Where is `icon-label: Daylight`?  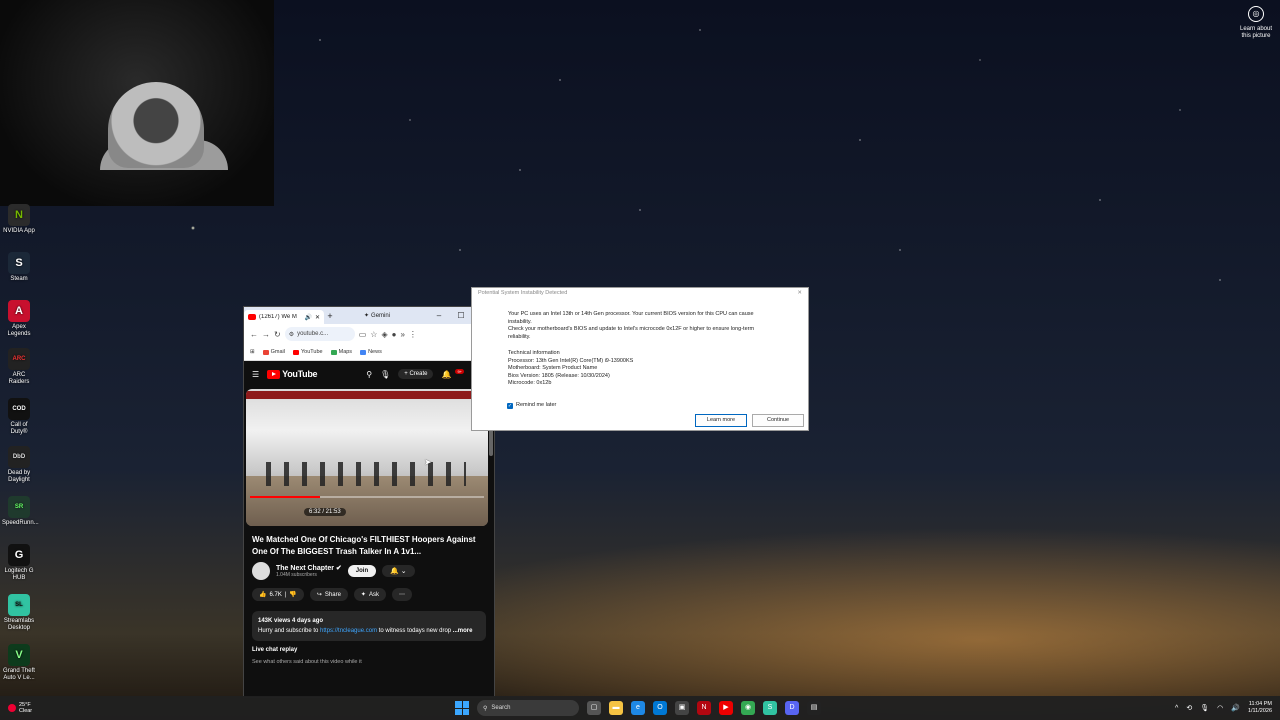 icon-label: Daylight is located at coordinates (19, 480).